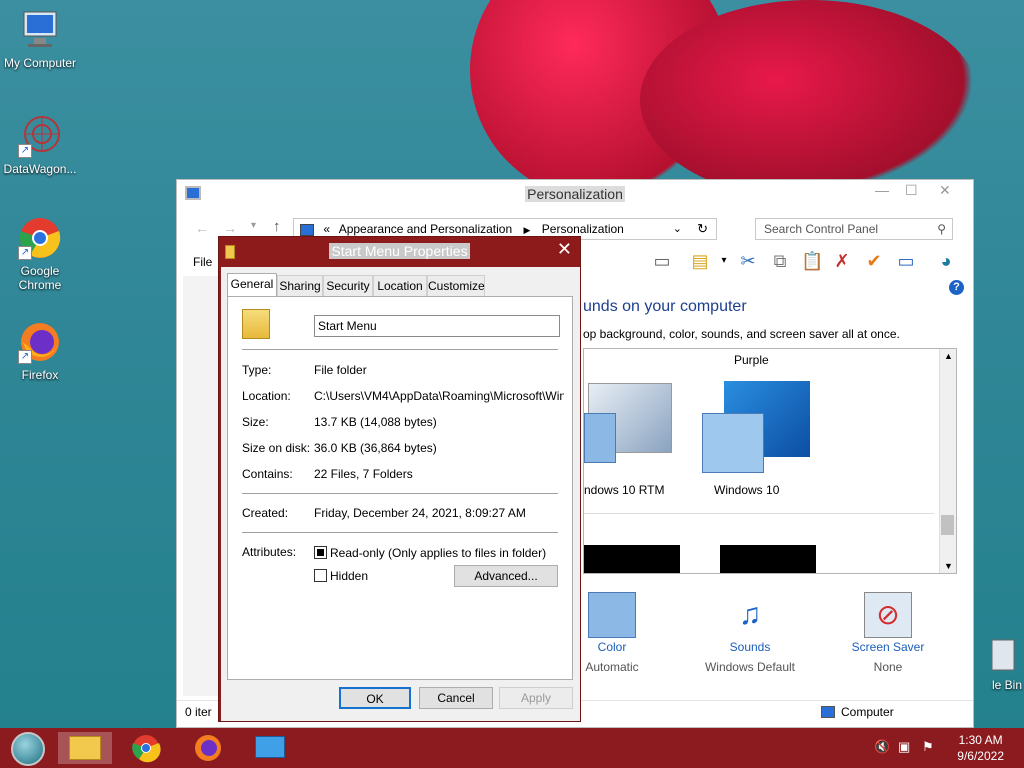  Describe the element at coordinates (40, 254) in the screenshot. I see `desktop-icon-chrome: ↗ Google Chrome` at that location.